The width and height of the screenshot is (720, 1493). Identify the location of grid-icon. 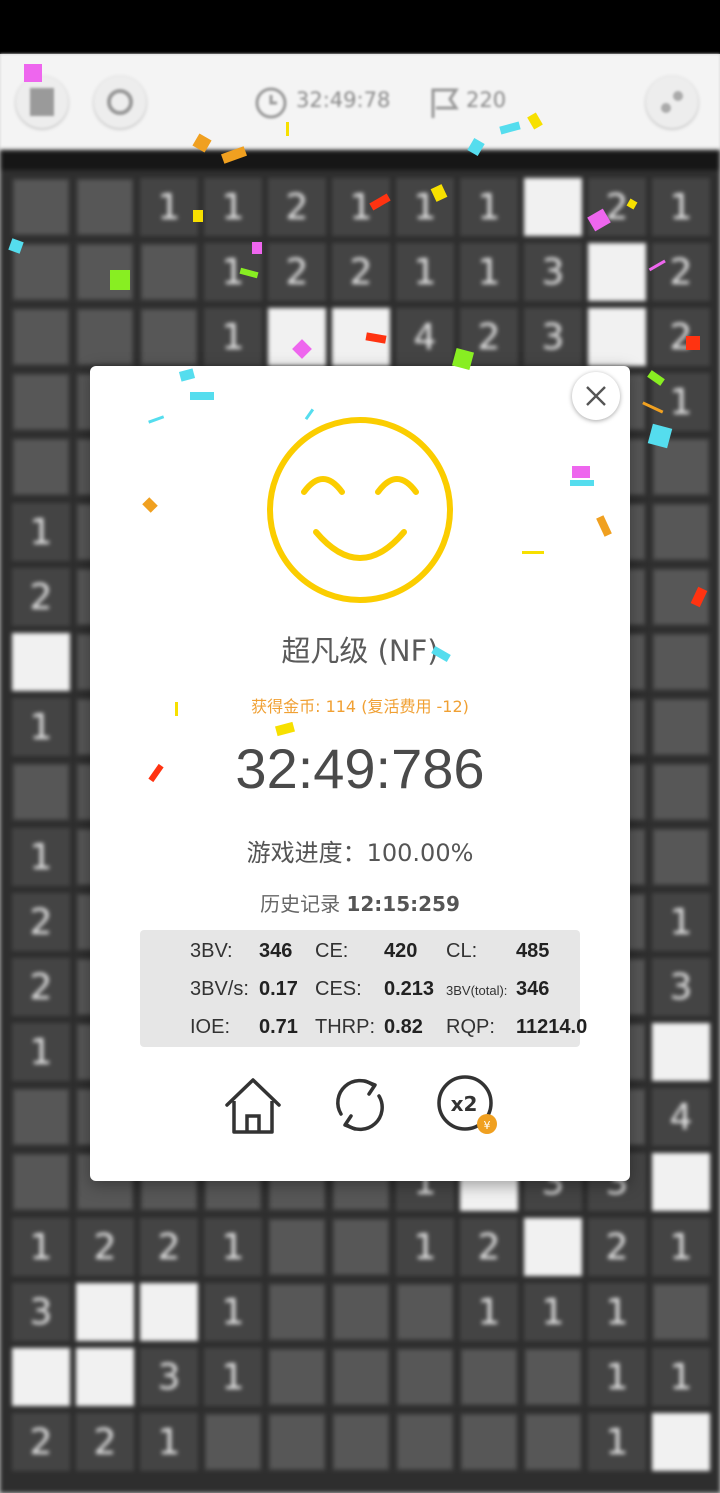
(42, 102).